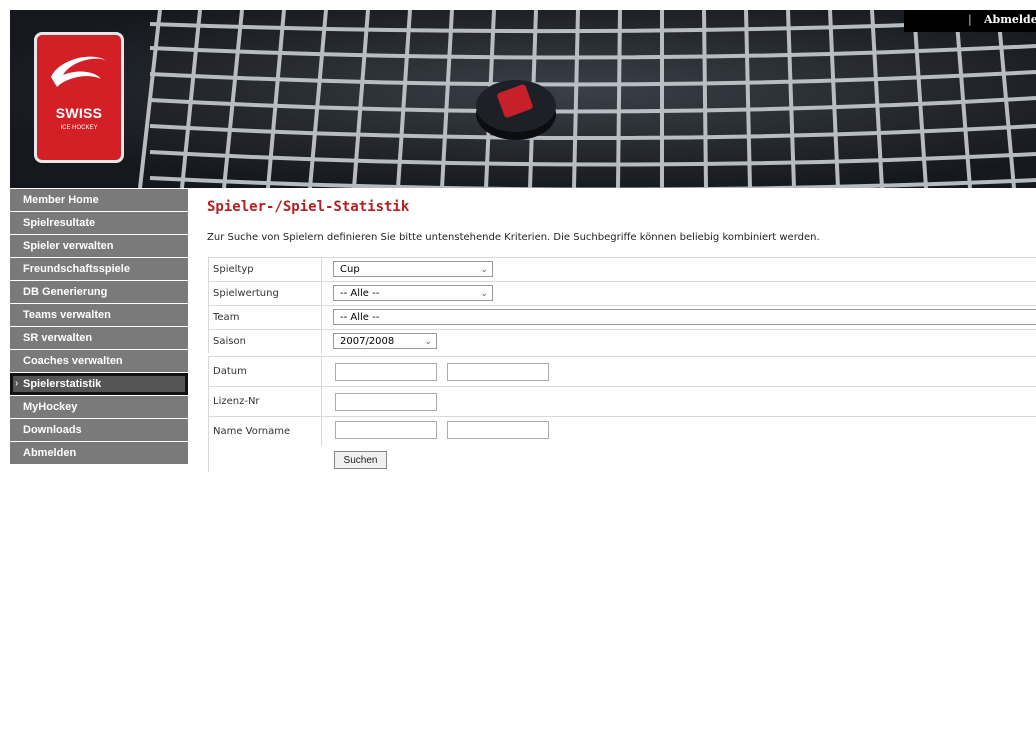  I want to click on sidebar-item-label: Spielerstatistik, so click(62, 384).